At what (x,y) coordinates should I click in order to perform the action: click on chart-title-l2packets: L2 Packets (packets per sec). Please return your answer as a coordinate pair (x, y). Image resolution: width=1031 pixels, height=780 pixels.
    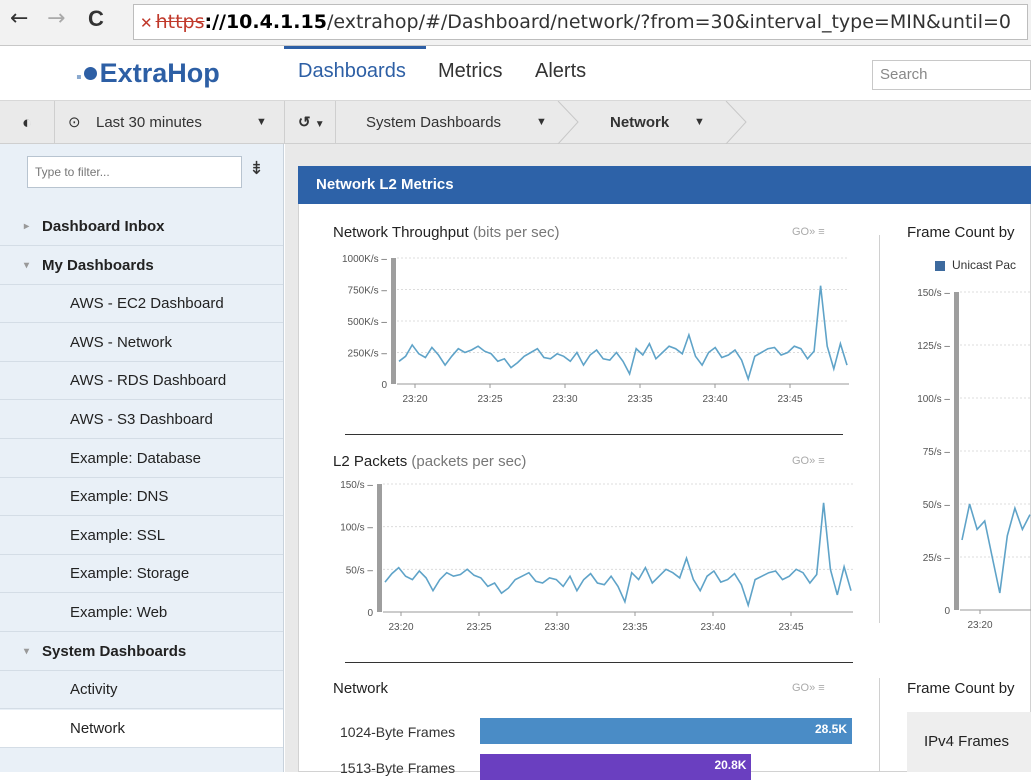
    Looking at the image, I should click on (430, 461).